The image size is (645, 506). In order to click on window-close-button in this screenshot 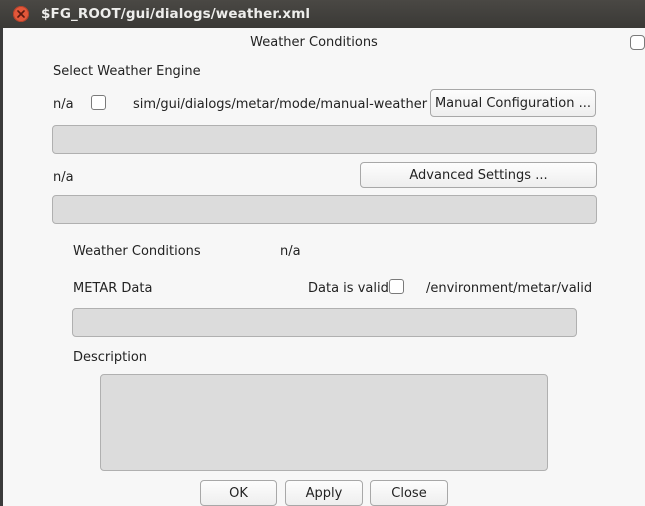, I will do `click(21, 14)`.